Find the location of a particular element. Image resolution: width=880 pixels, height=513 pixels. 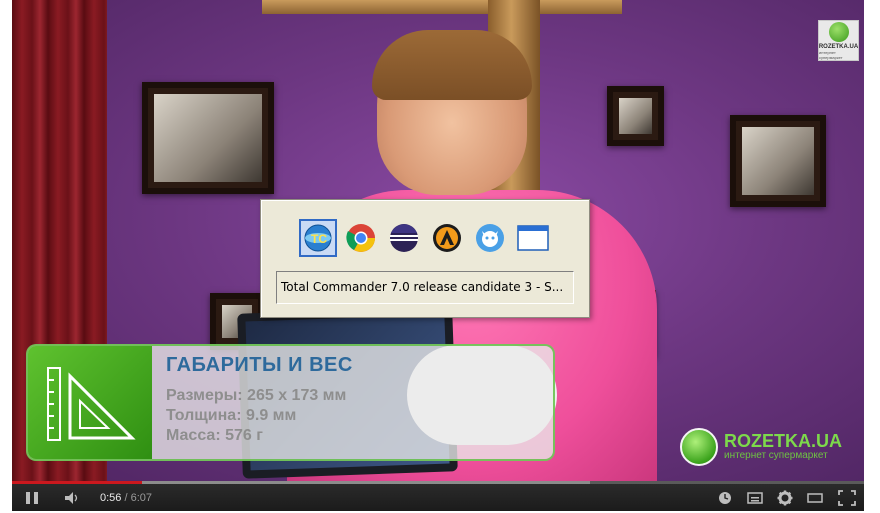

clock-icon is located at coordinates (725, 497).